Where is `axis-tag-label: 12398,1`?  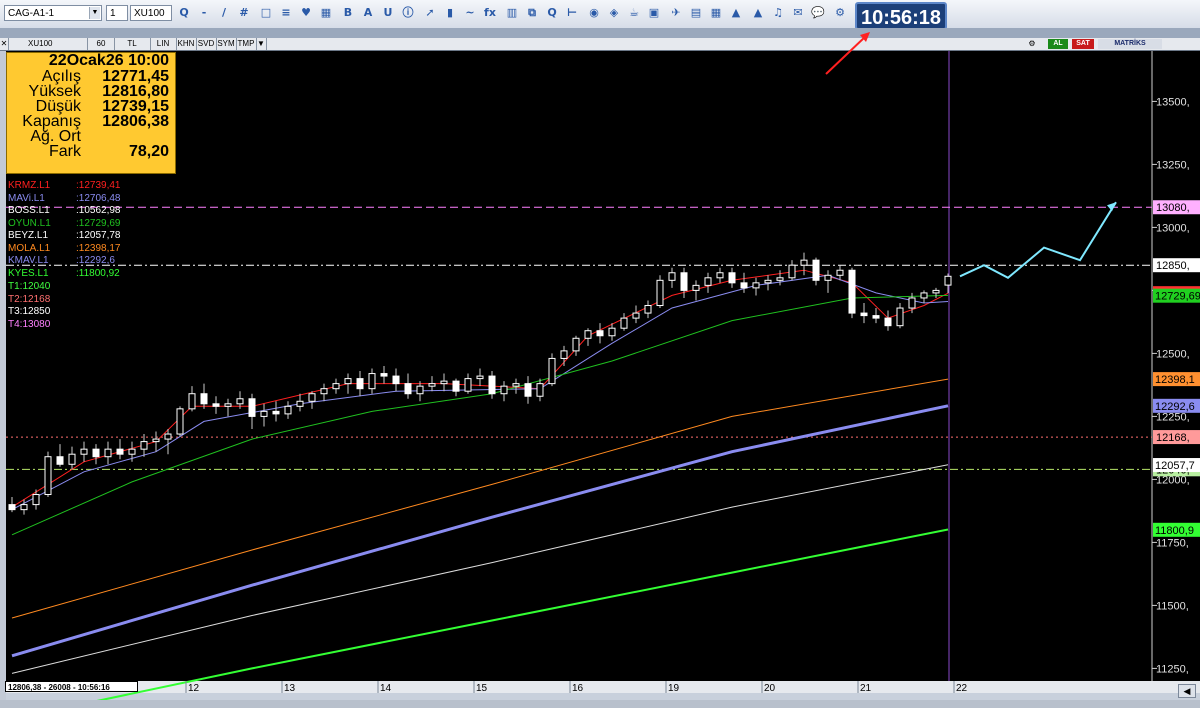 axis-tag-label: 12398,1 is located at coordinates (1175, 380).